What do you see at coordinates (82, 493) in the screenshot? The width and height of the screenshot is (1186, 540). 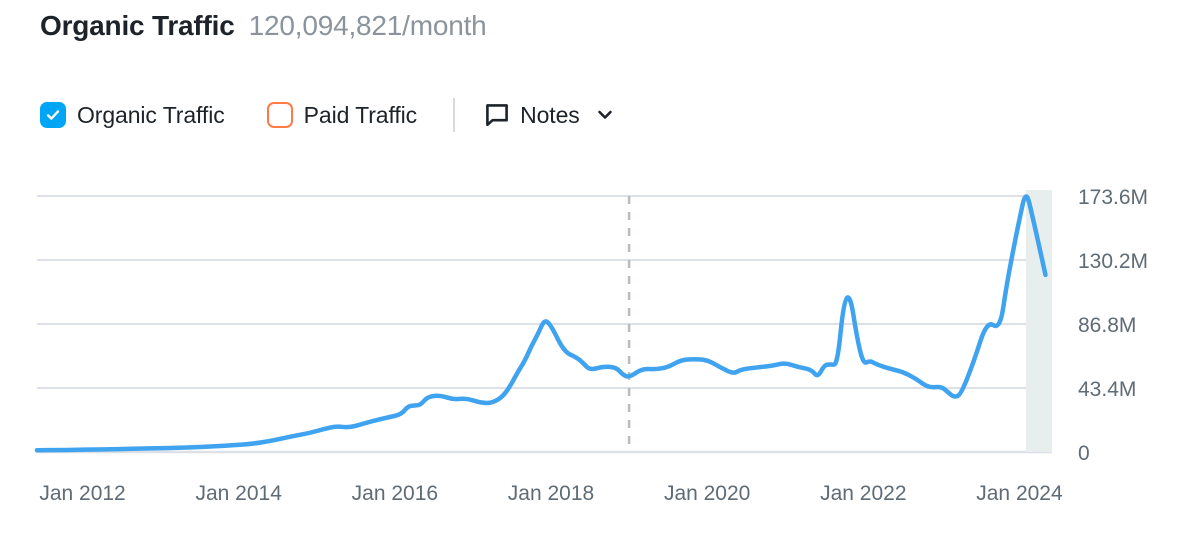 I see `svg-text: Jan 2012` at bounding box center [82, 493].